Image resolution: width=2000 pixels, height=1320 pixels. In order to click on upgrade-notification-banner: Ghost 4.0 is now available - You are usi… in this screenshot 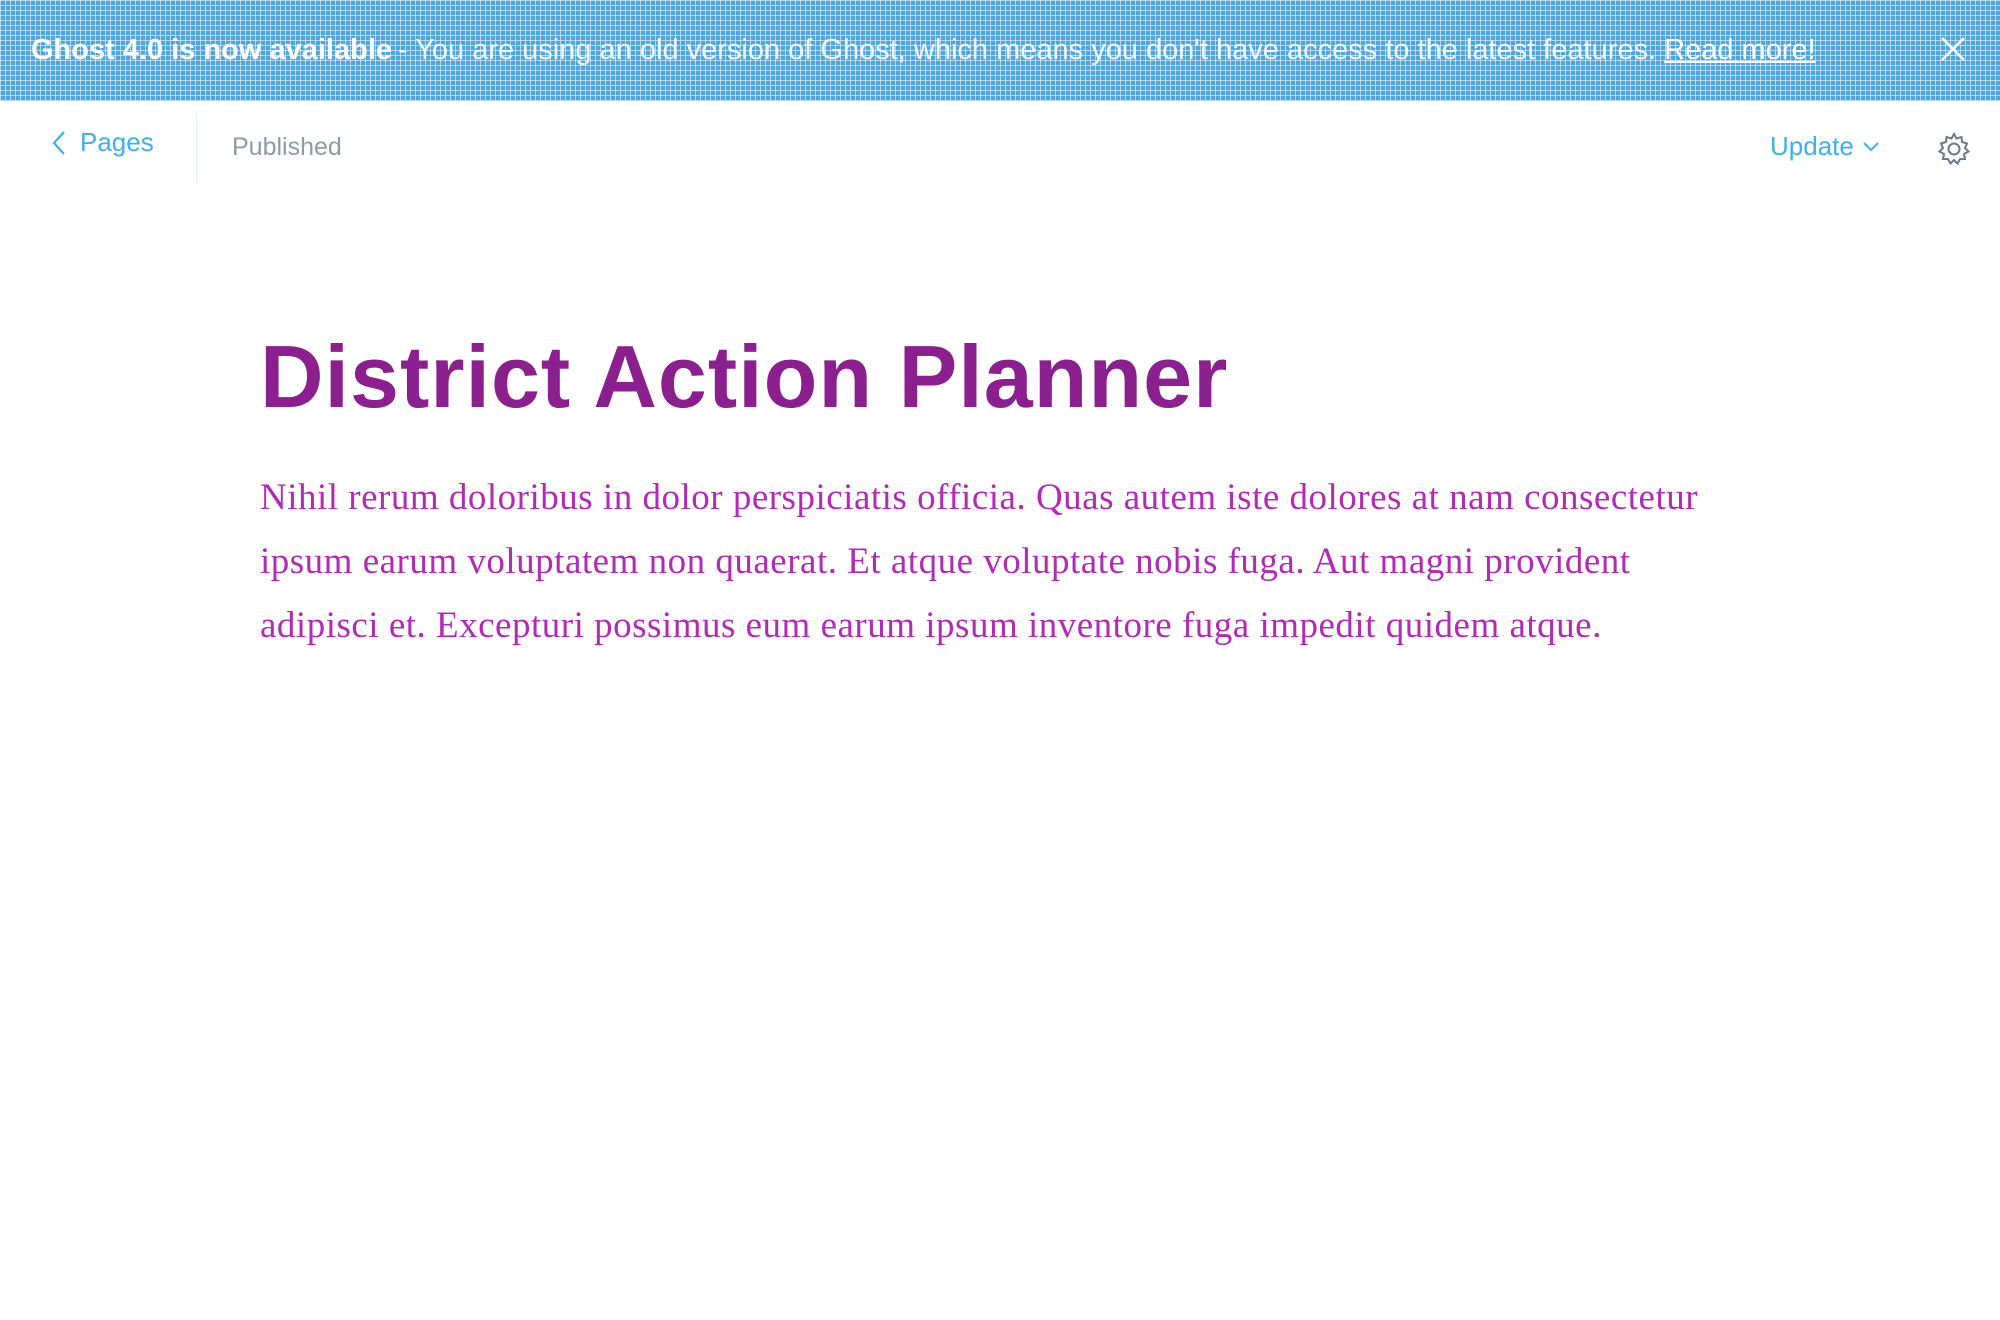, I will do `click(1000, 50)`.